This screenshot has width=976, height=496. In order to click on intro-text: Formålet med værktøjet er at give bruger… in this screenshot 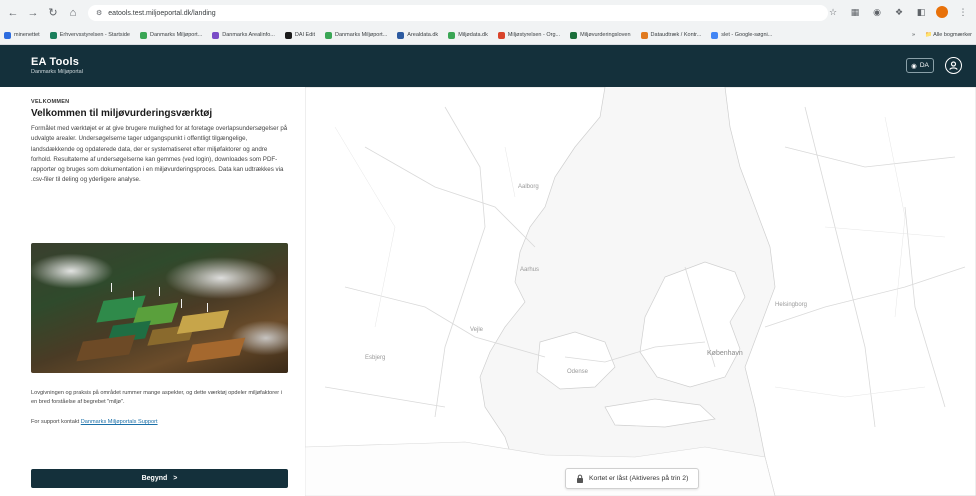, I will do `click(159, 154)`.